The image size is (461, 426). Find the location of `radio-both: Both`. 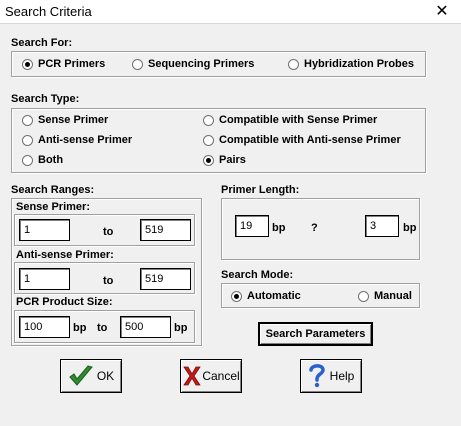

radio-both: Both is located at coordinates (42, 160).